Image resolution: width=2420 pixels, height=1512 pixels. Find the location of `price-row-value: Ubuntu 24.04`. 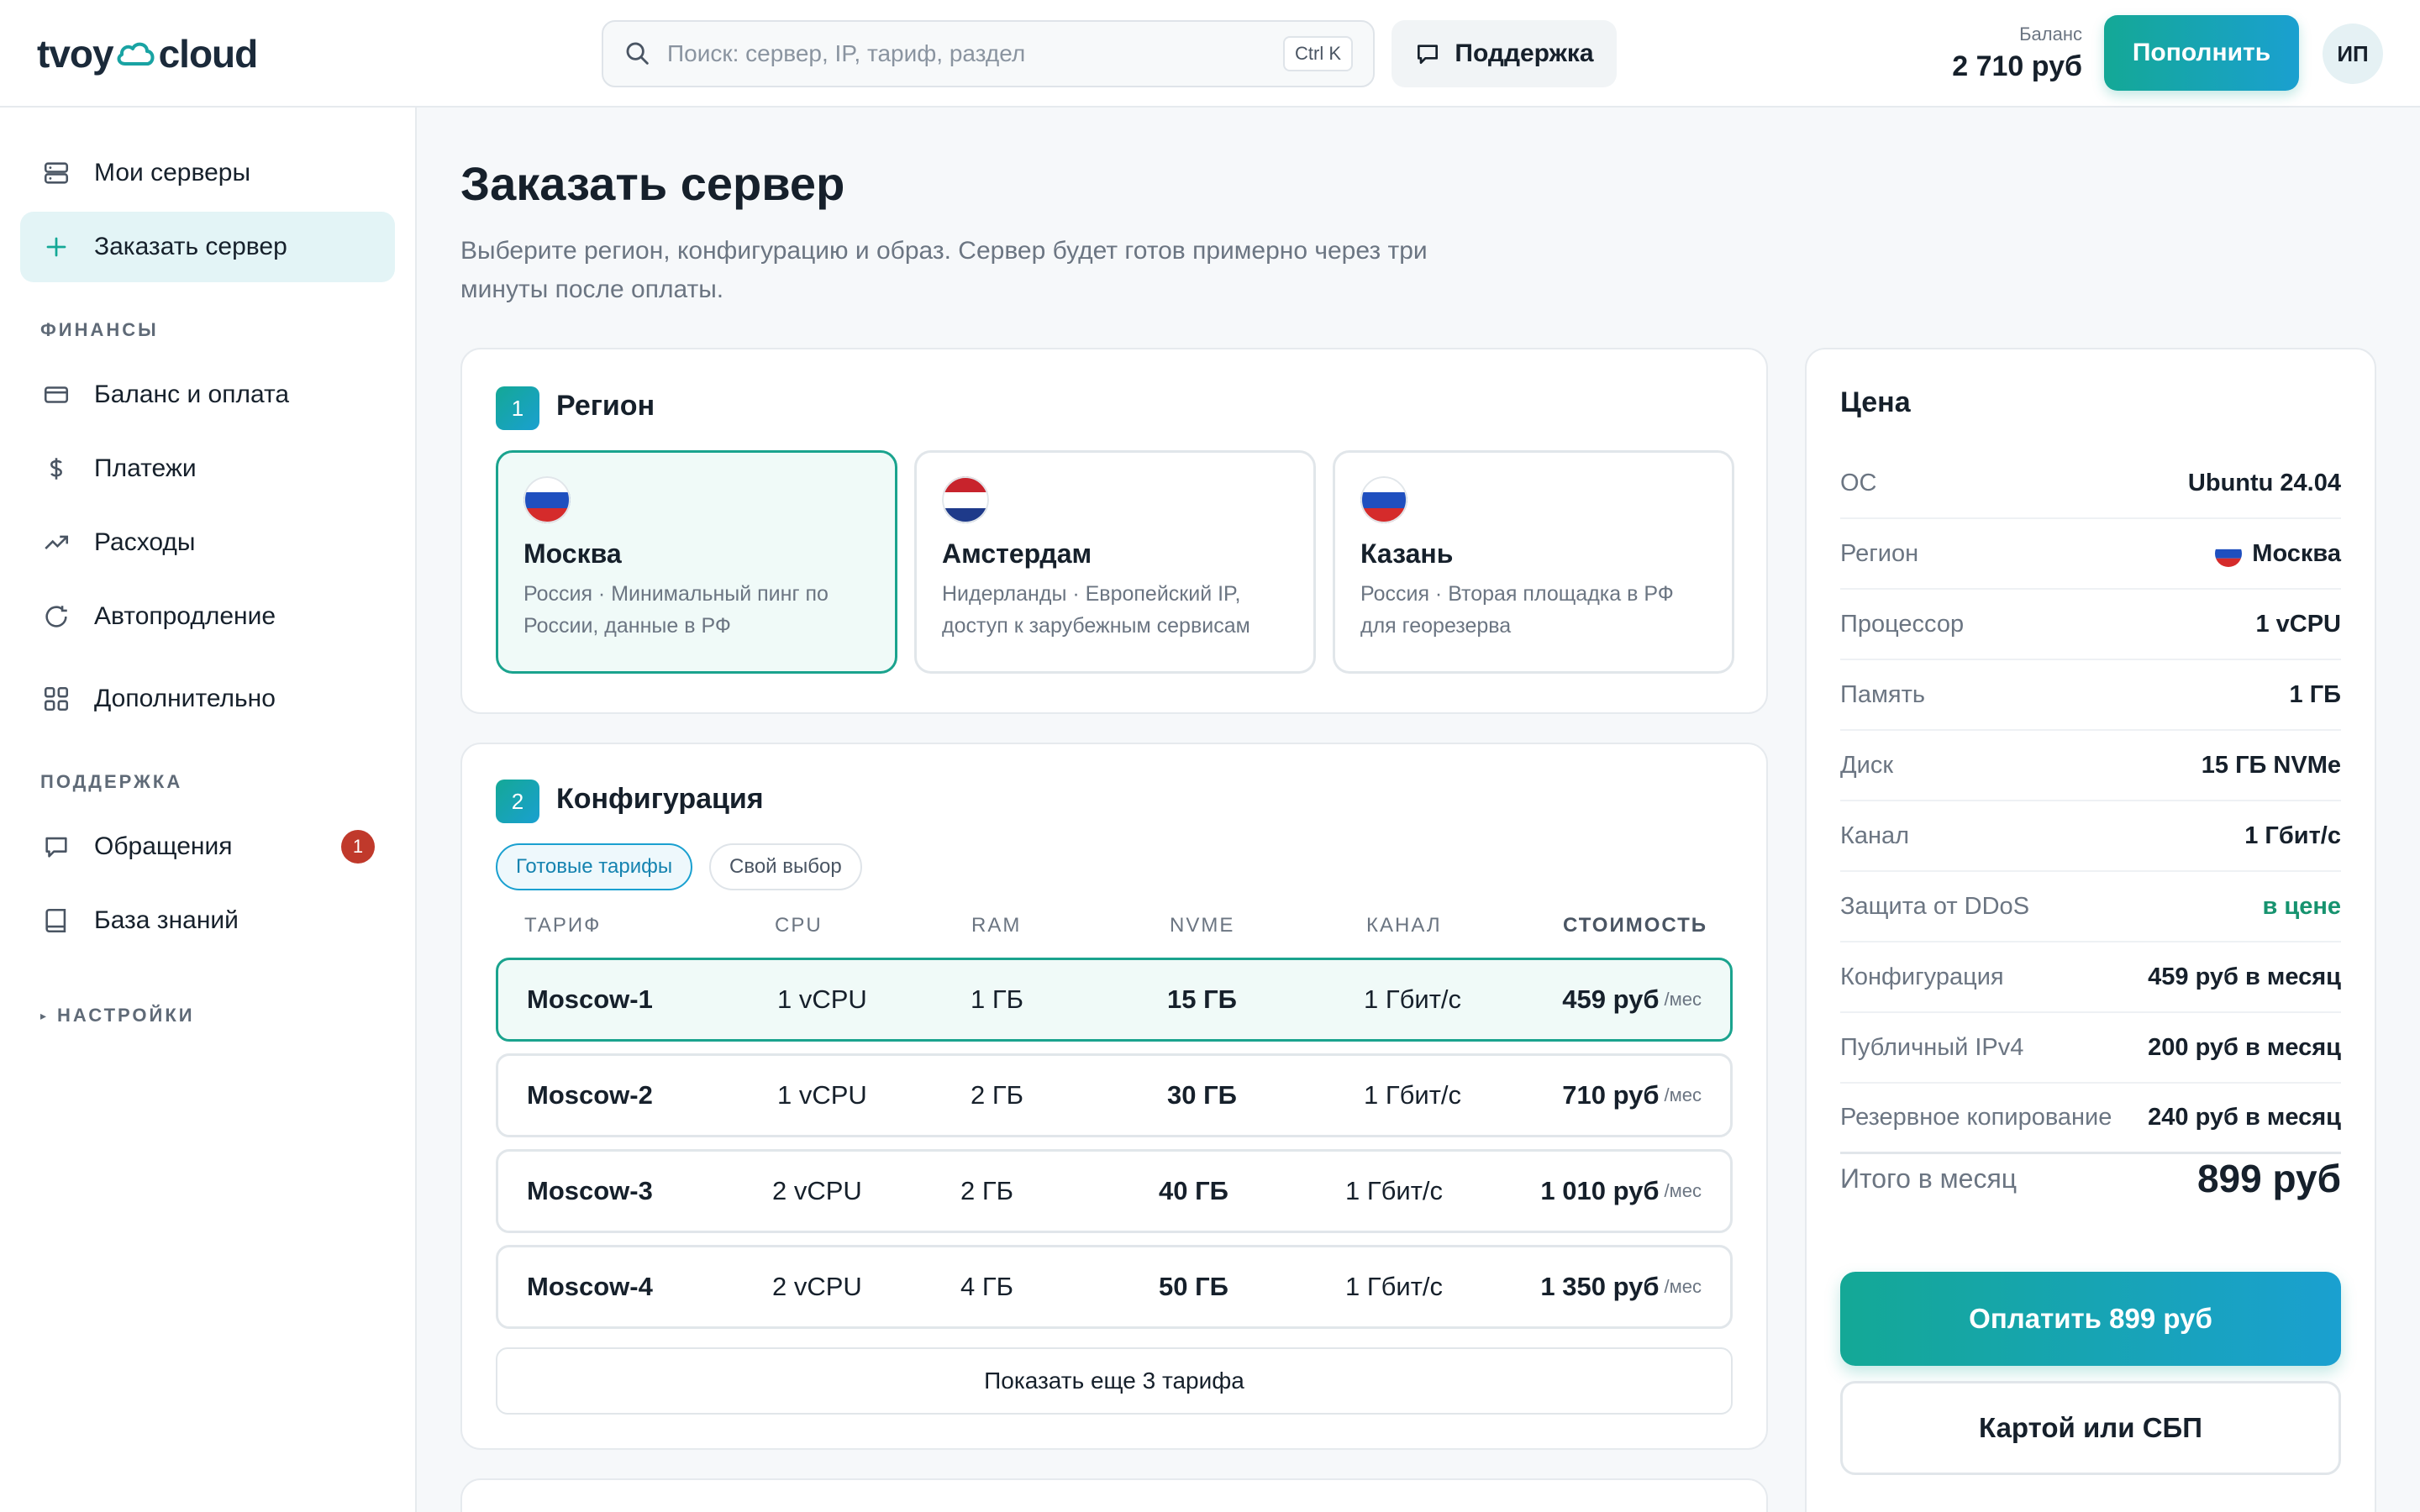

price-row-value: Ubuntu 24.04 is located at coordinates (2264, 482).